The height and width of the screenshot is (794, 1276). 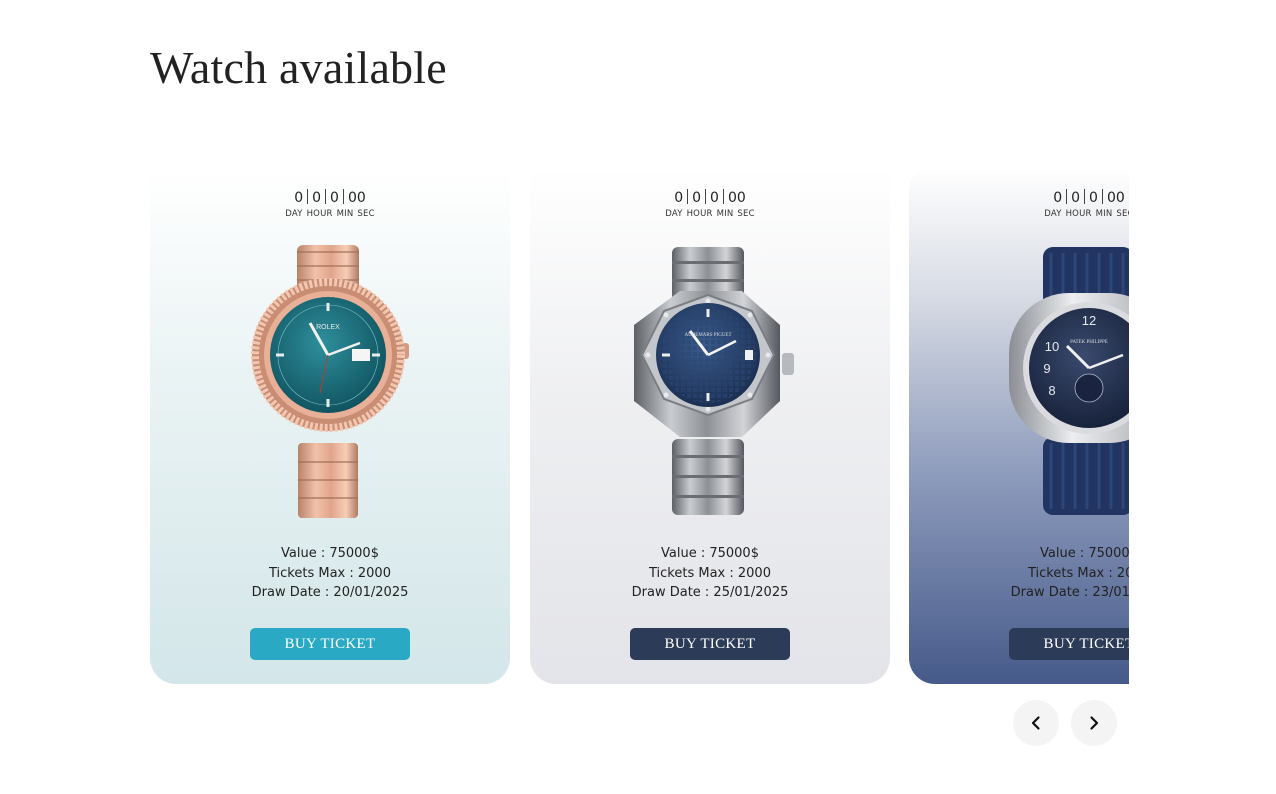 What do you see at coordinates (1089, 320) in the screenshot?
I see `svg-text: 12` at bounding box center [1089, 320].